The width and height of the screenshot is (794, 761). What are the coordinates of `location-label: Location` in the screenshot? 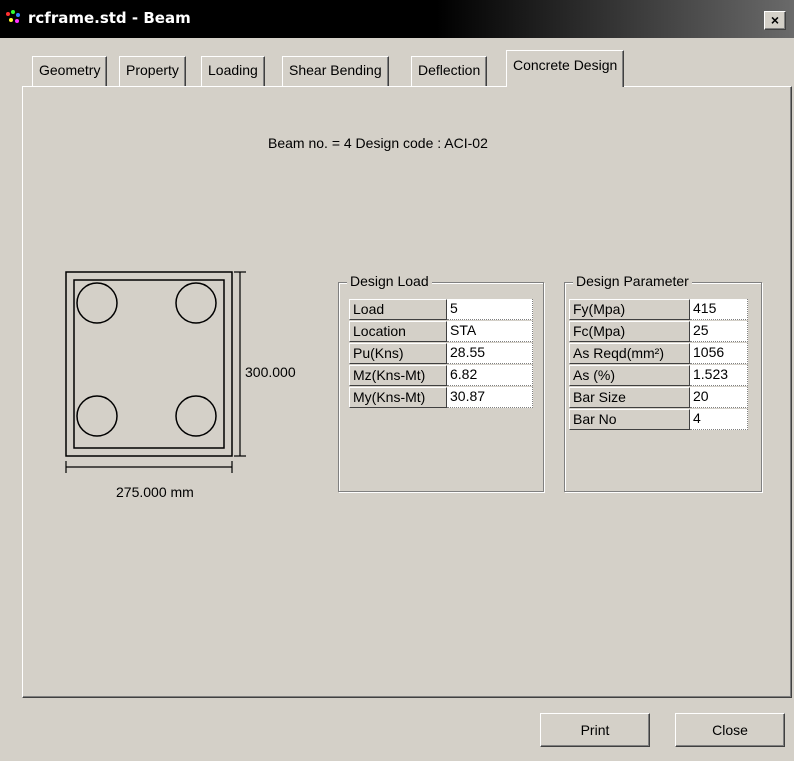 It's located at (398, 331).